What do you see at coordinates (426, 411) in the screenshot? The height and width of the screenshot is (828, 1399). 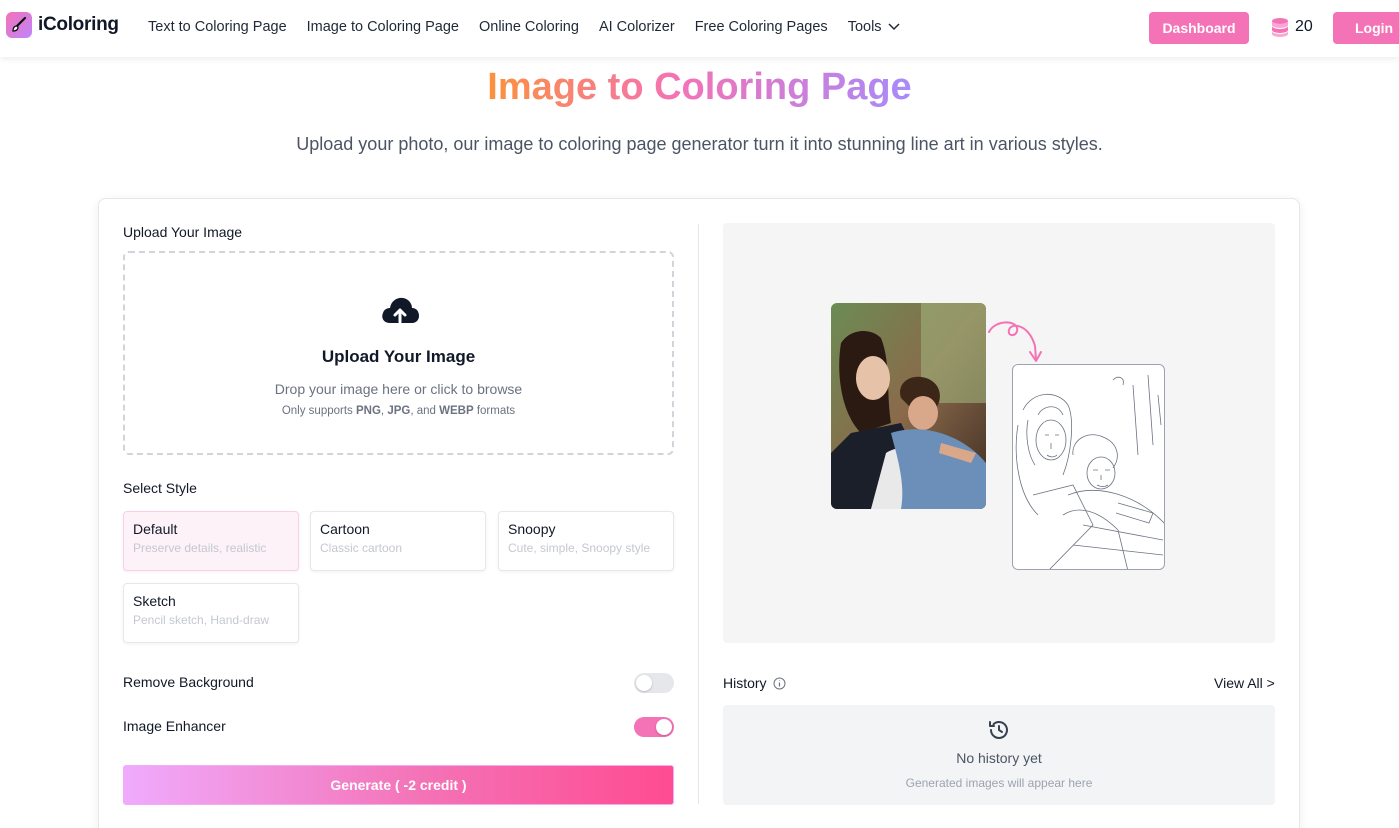 I see `formats-and: and` at bounding box center [426, 411].